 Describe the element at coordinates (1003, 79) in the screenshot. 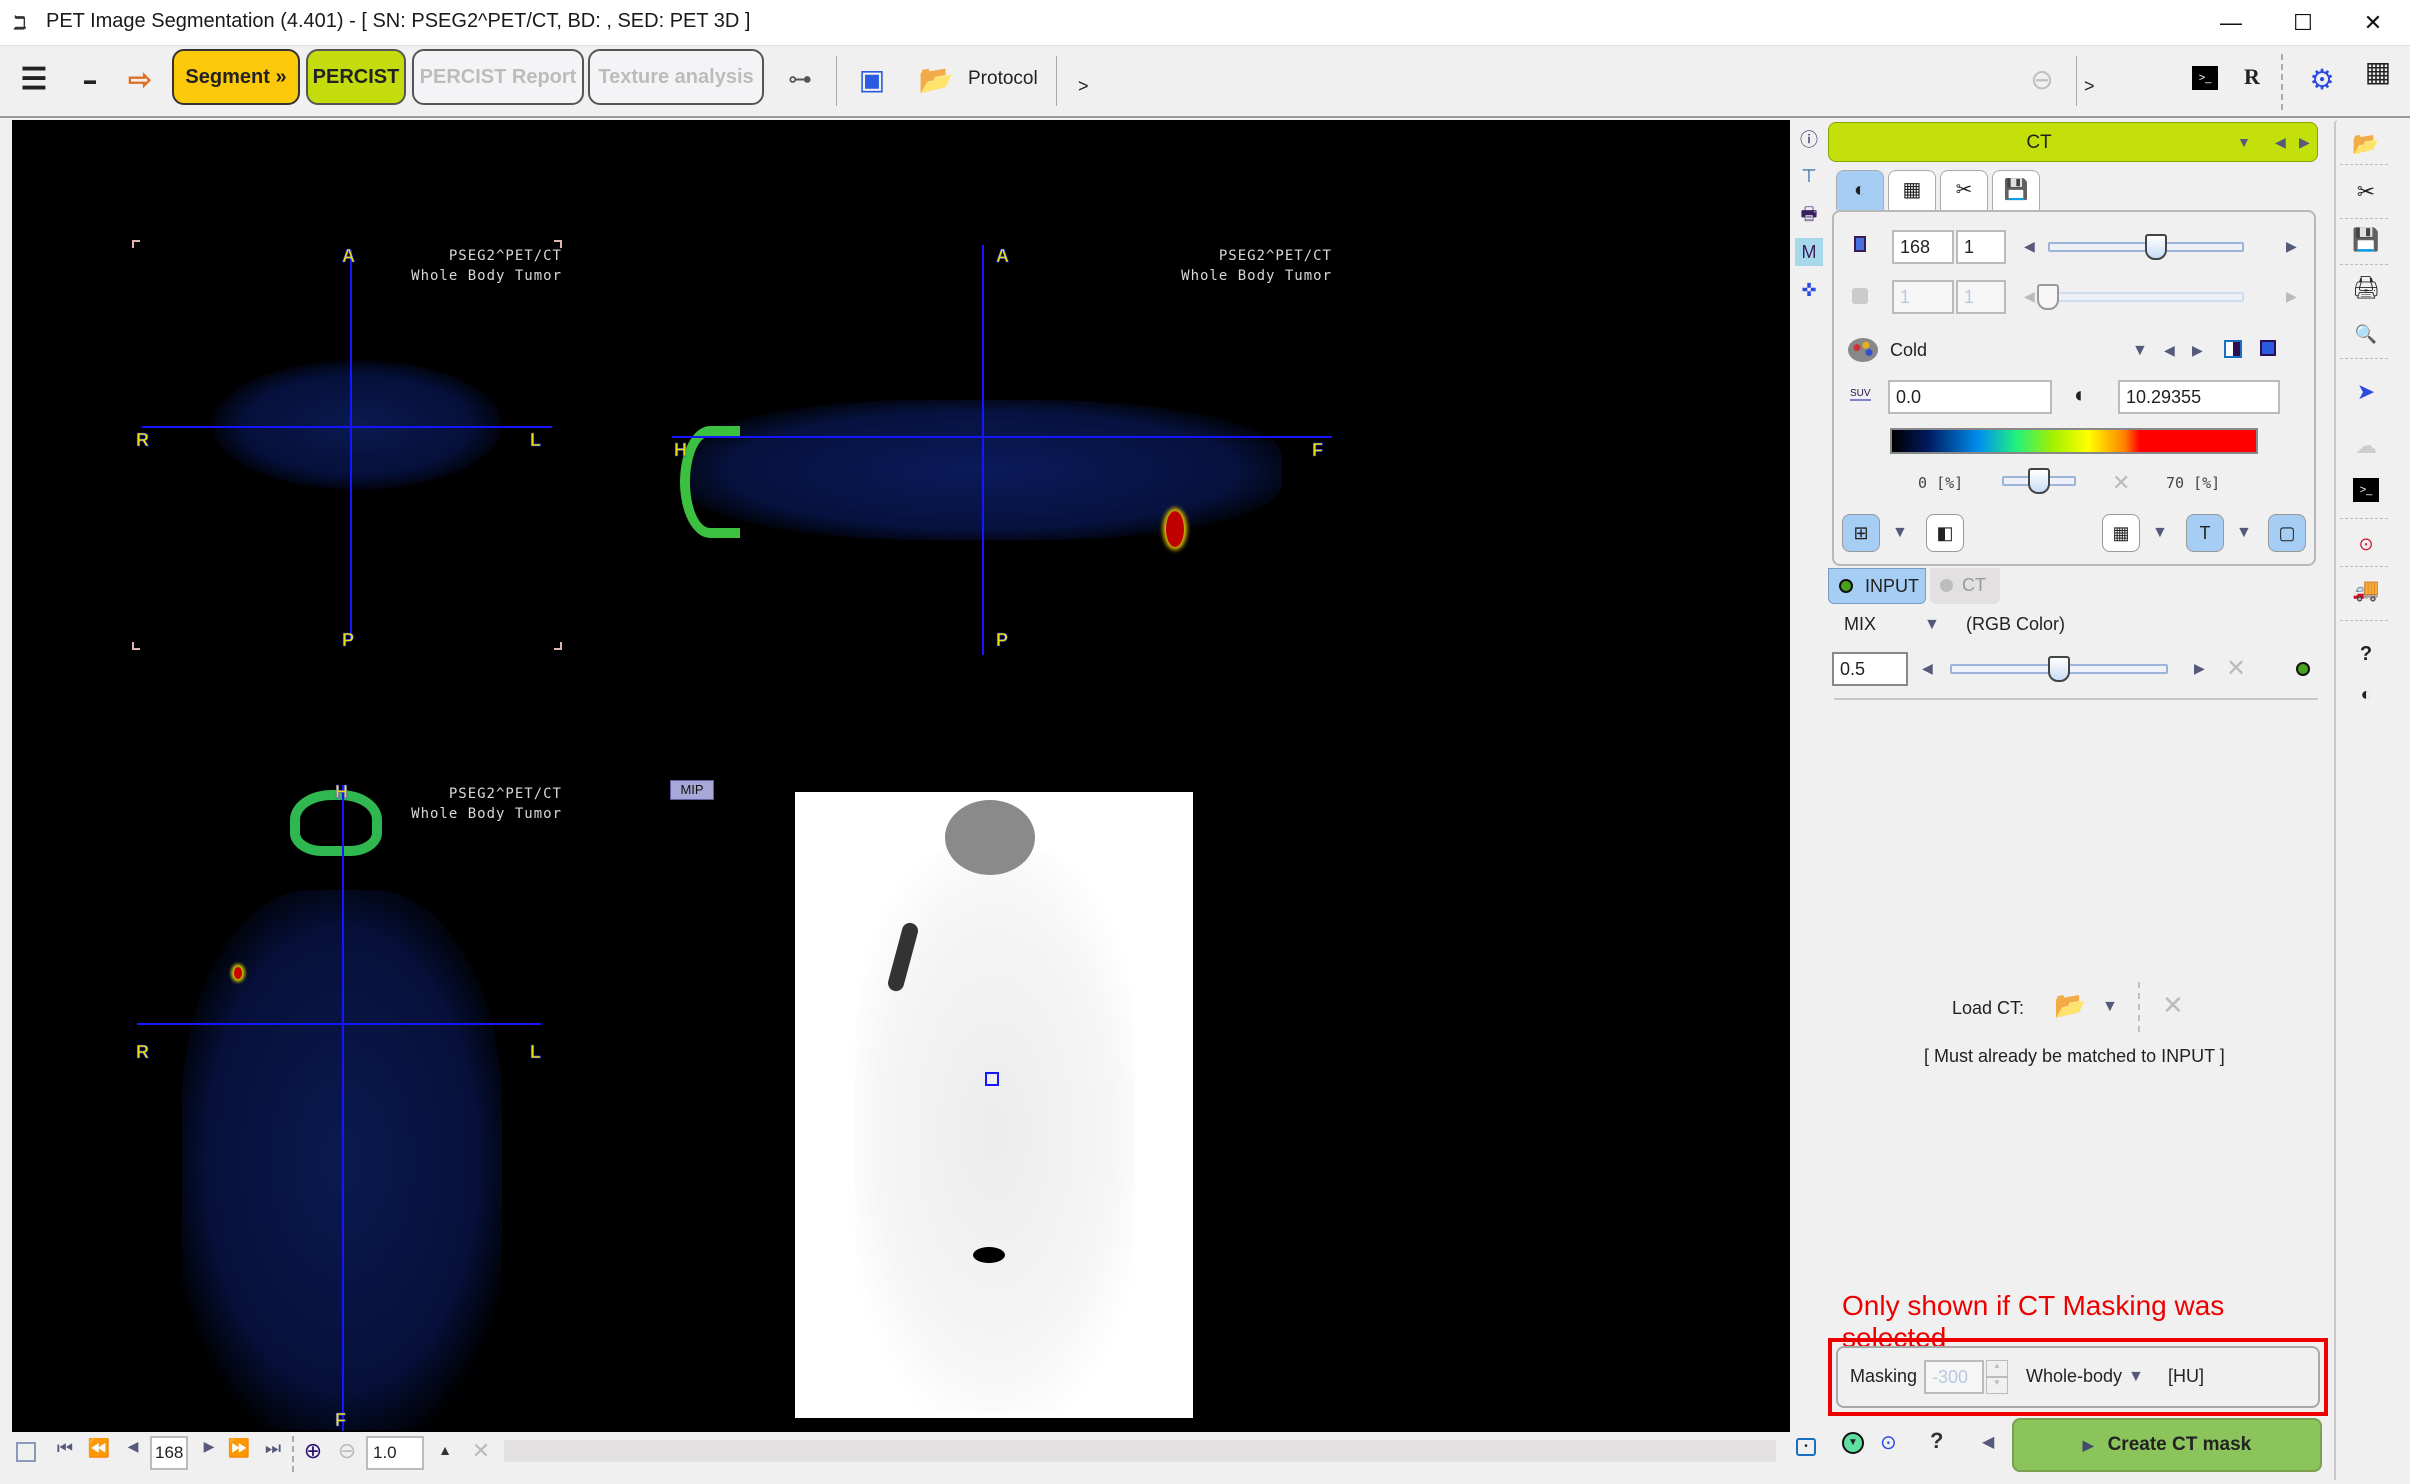

I see `protocol-label: Protocol` at that location.